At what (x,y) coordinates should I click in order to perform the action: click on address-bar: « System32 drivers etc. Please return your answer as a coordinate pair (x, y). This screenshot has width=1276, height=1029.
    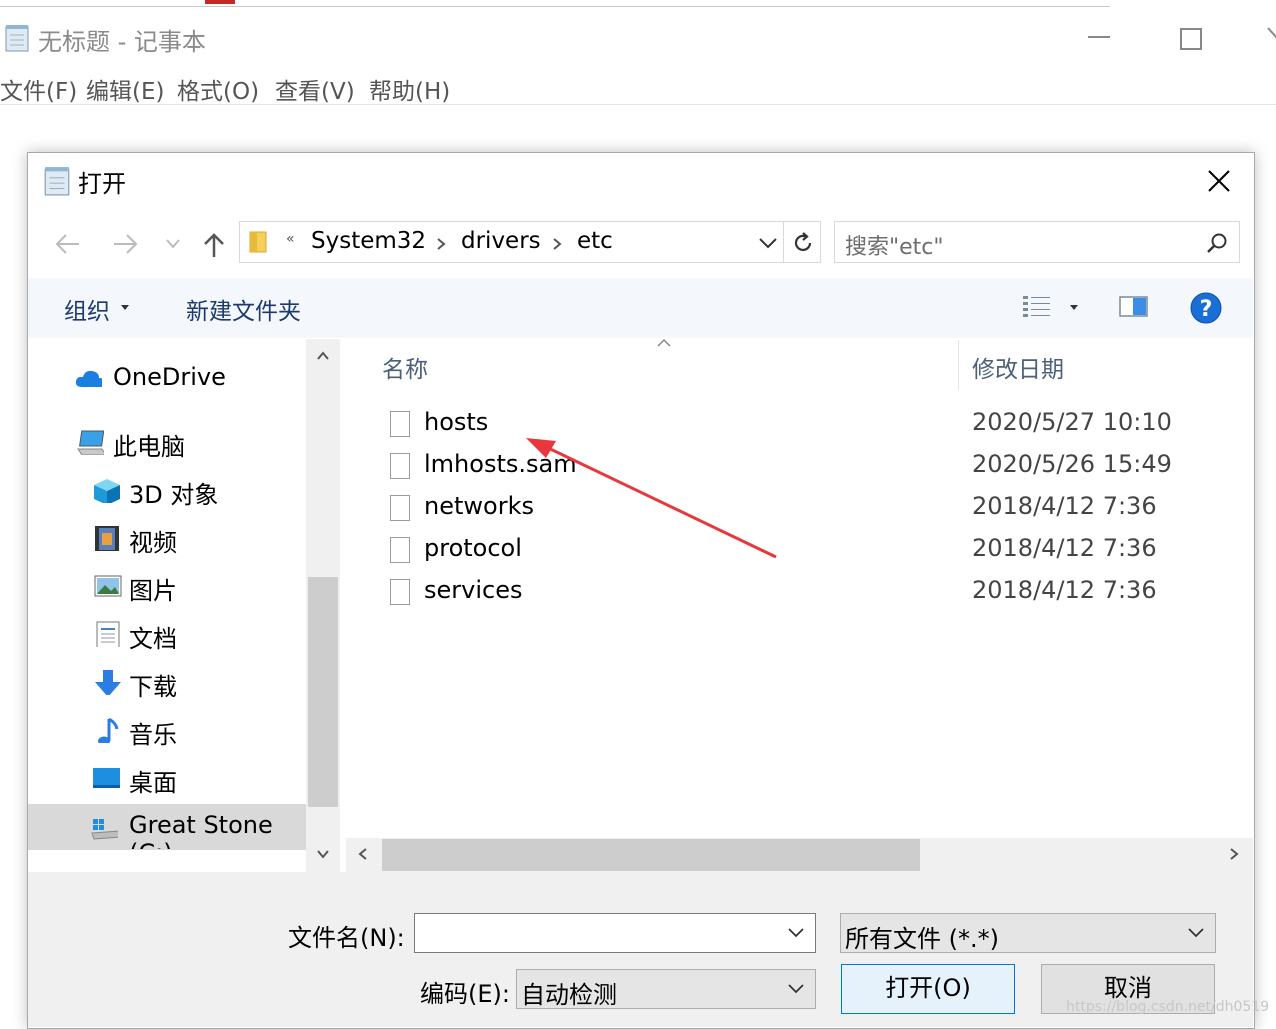
    Looking at the image, I should click on (530, 242).